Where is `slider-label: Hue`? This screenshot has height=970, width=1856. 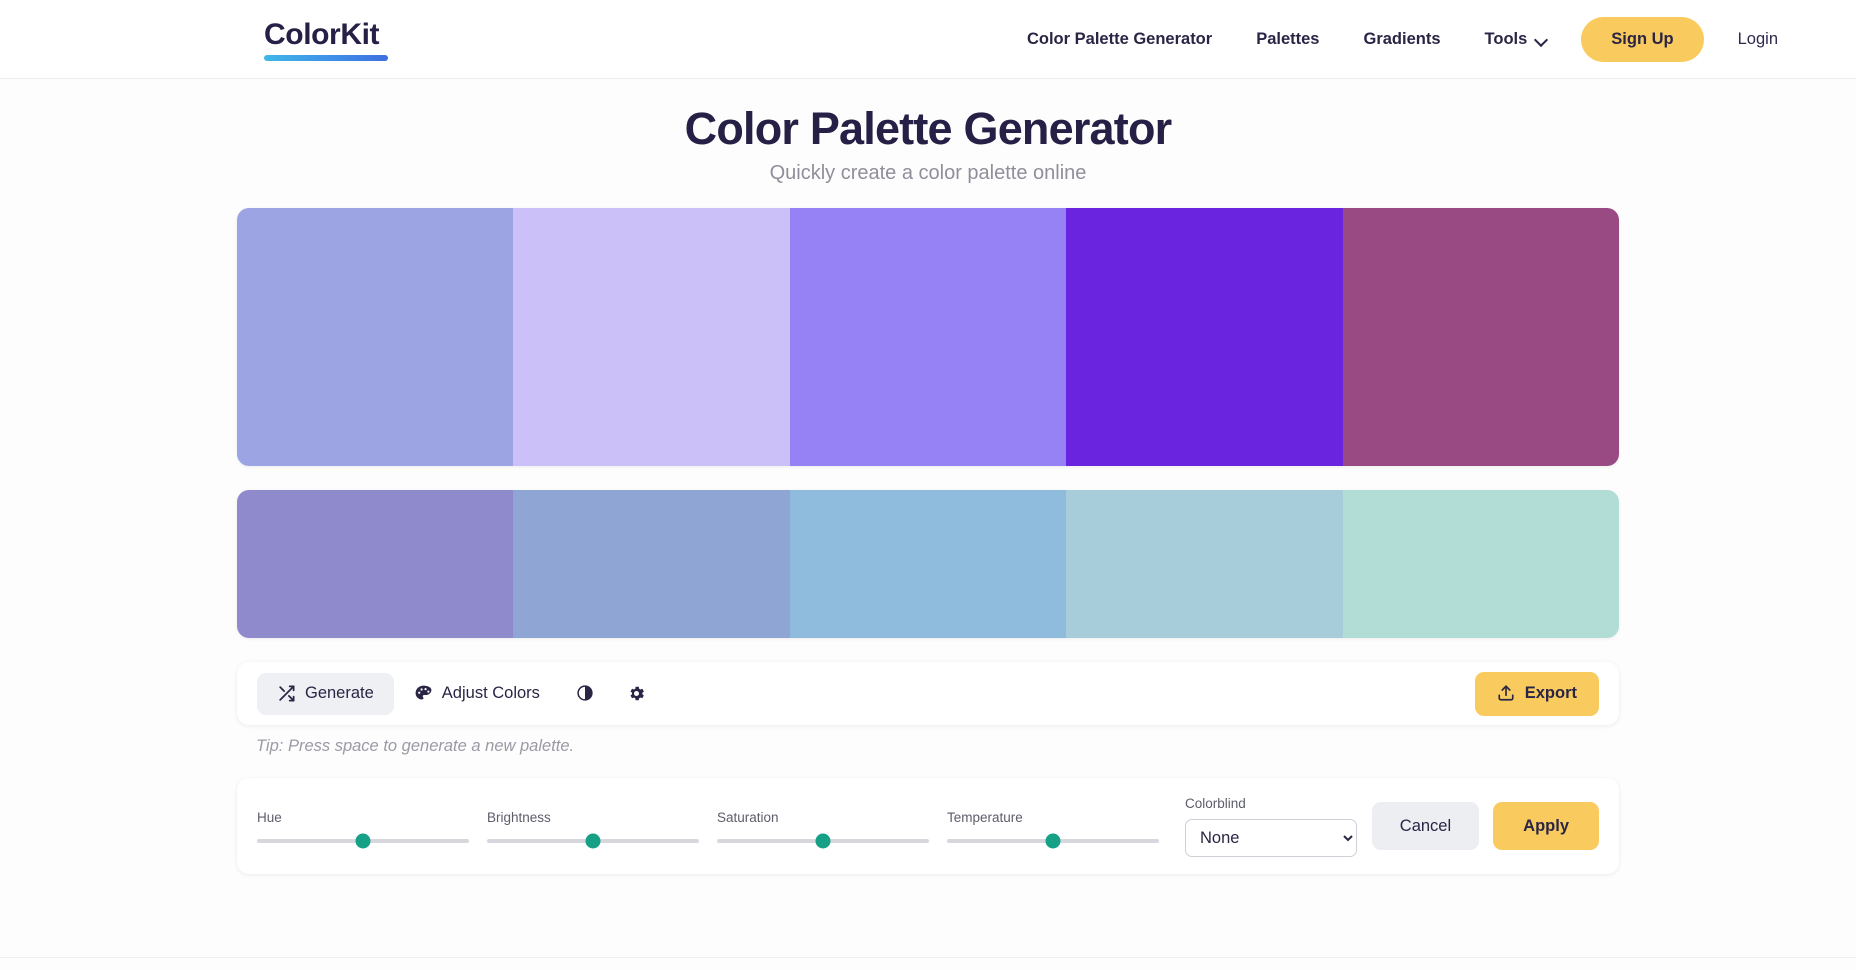 slider-label: Hue is located at coordinates (269, 817).